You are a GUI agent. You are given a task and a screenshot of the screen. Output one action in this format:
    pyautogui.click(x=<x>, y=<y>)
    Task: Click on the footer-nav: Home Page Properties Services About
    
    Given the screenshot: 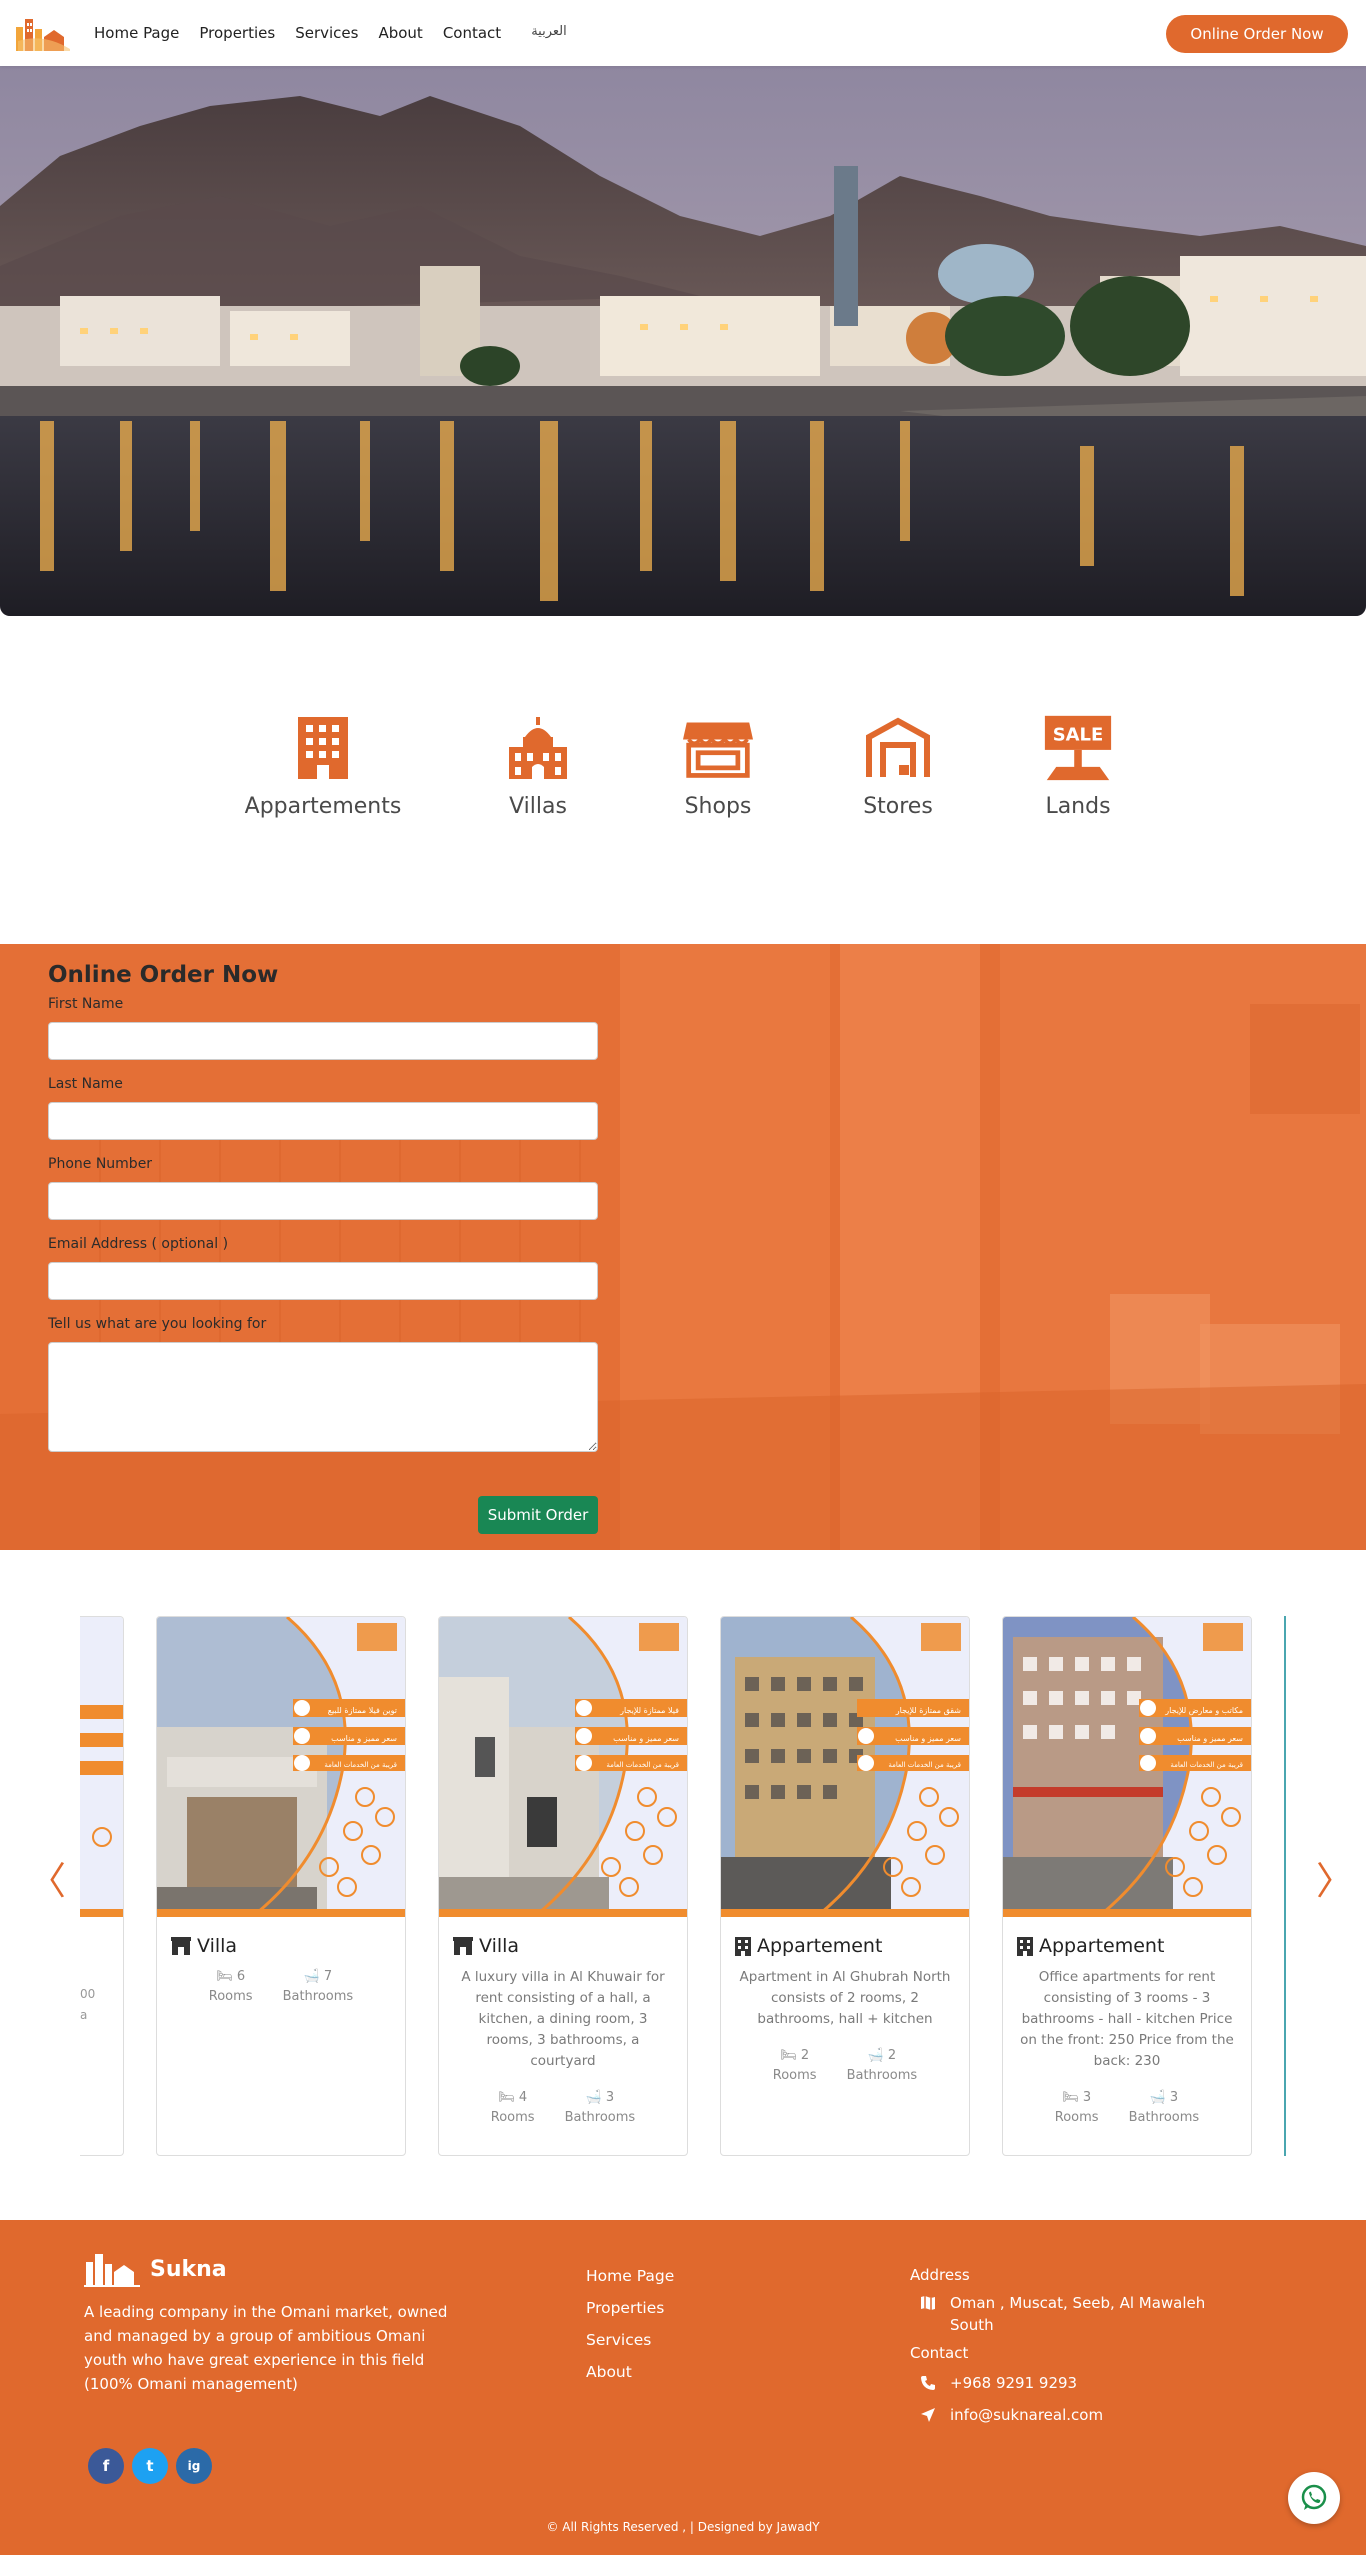 What is the action you would take?
    pyautogui.click(x=630, y=2324)
    